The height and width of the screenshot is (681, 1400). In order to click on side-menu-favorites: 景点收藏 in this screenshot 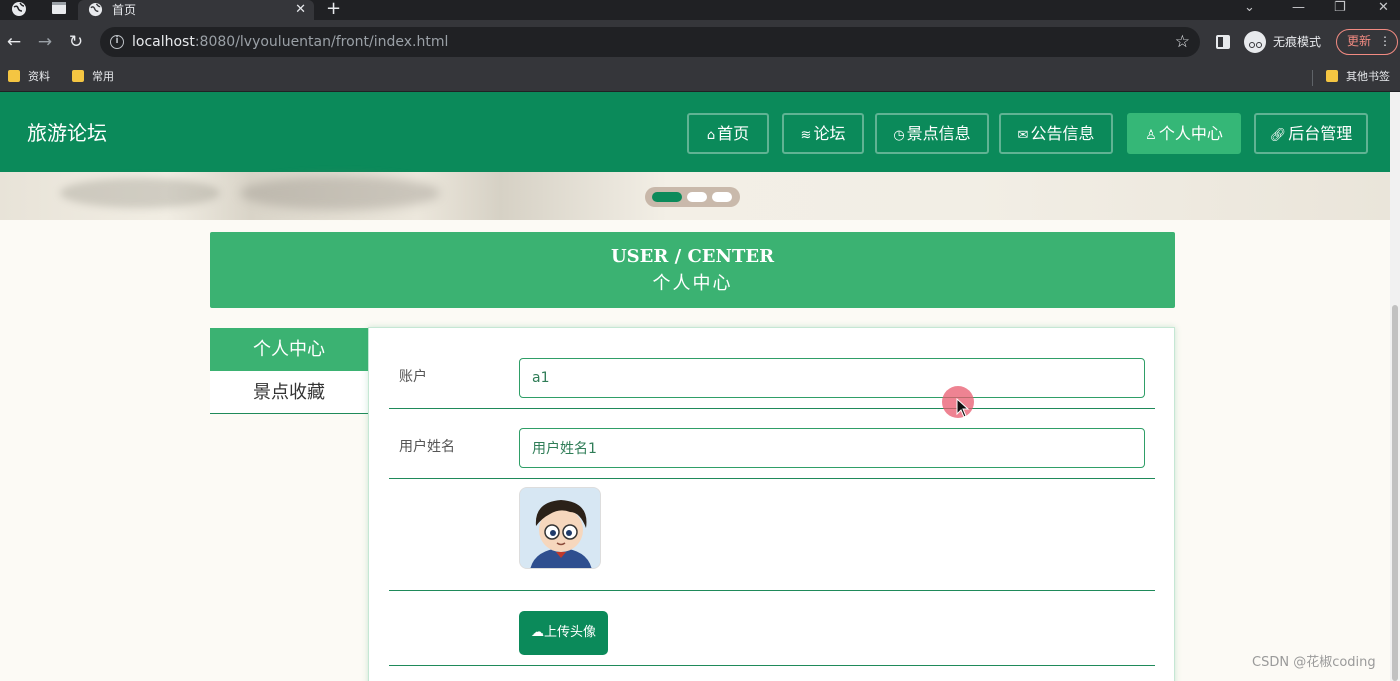, I will do `click(289, 392)`.